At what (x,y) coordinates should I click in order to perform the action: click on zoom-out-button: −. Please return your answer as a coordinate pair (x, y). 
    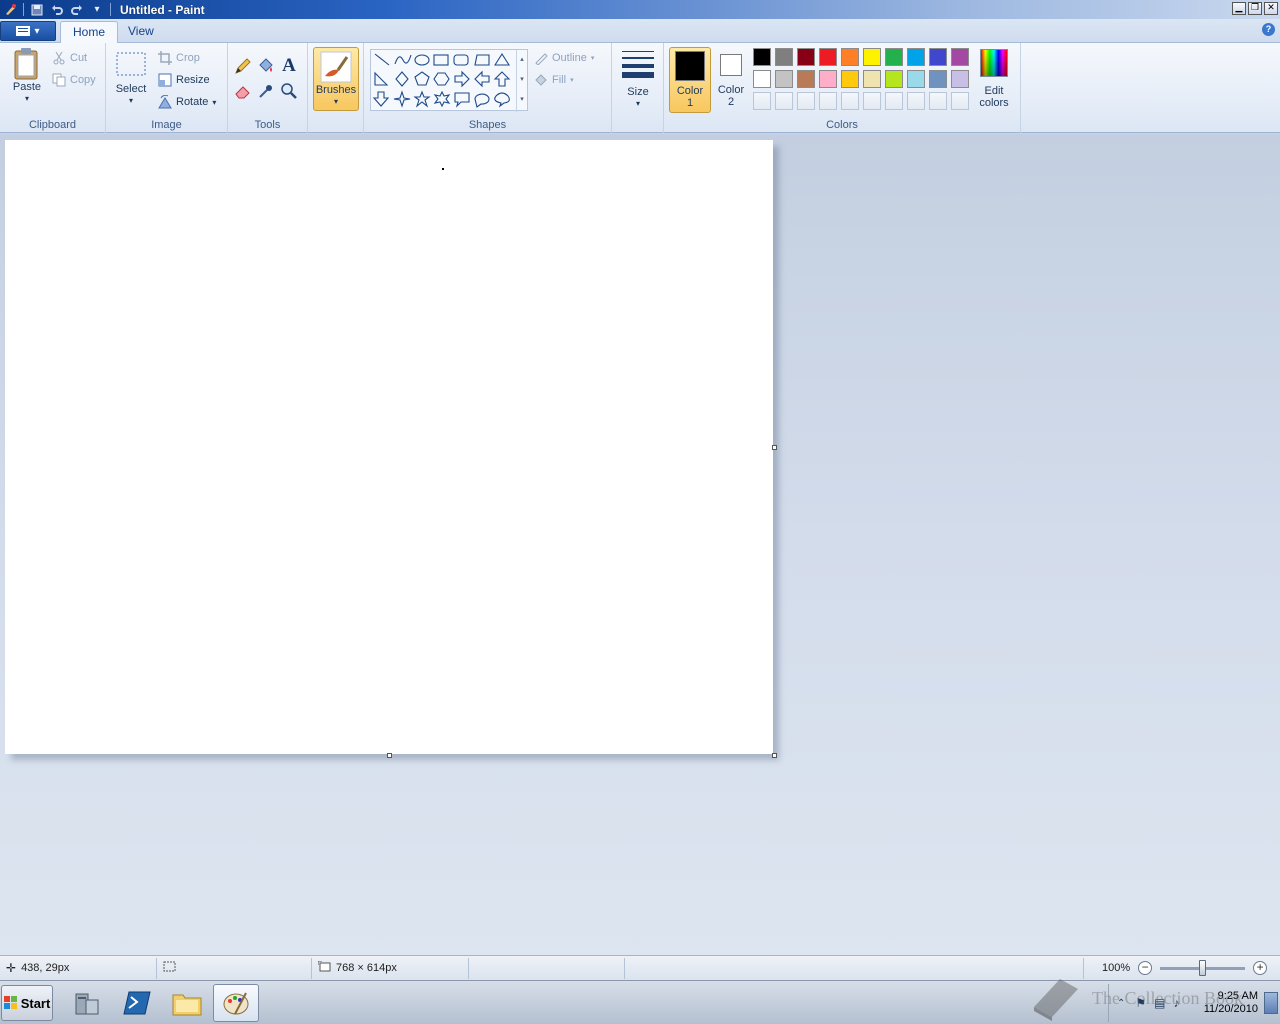
    Looking at the image, I should click on (1145, 968).